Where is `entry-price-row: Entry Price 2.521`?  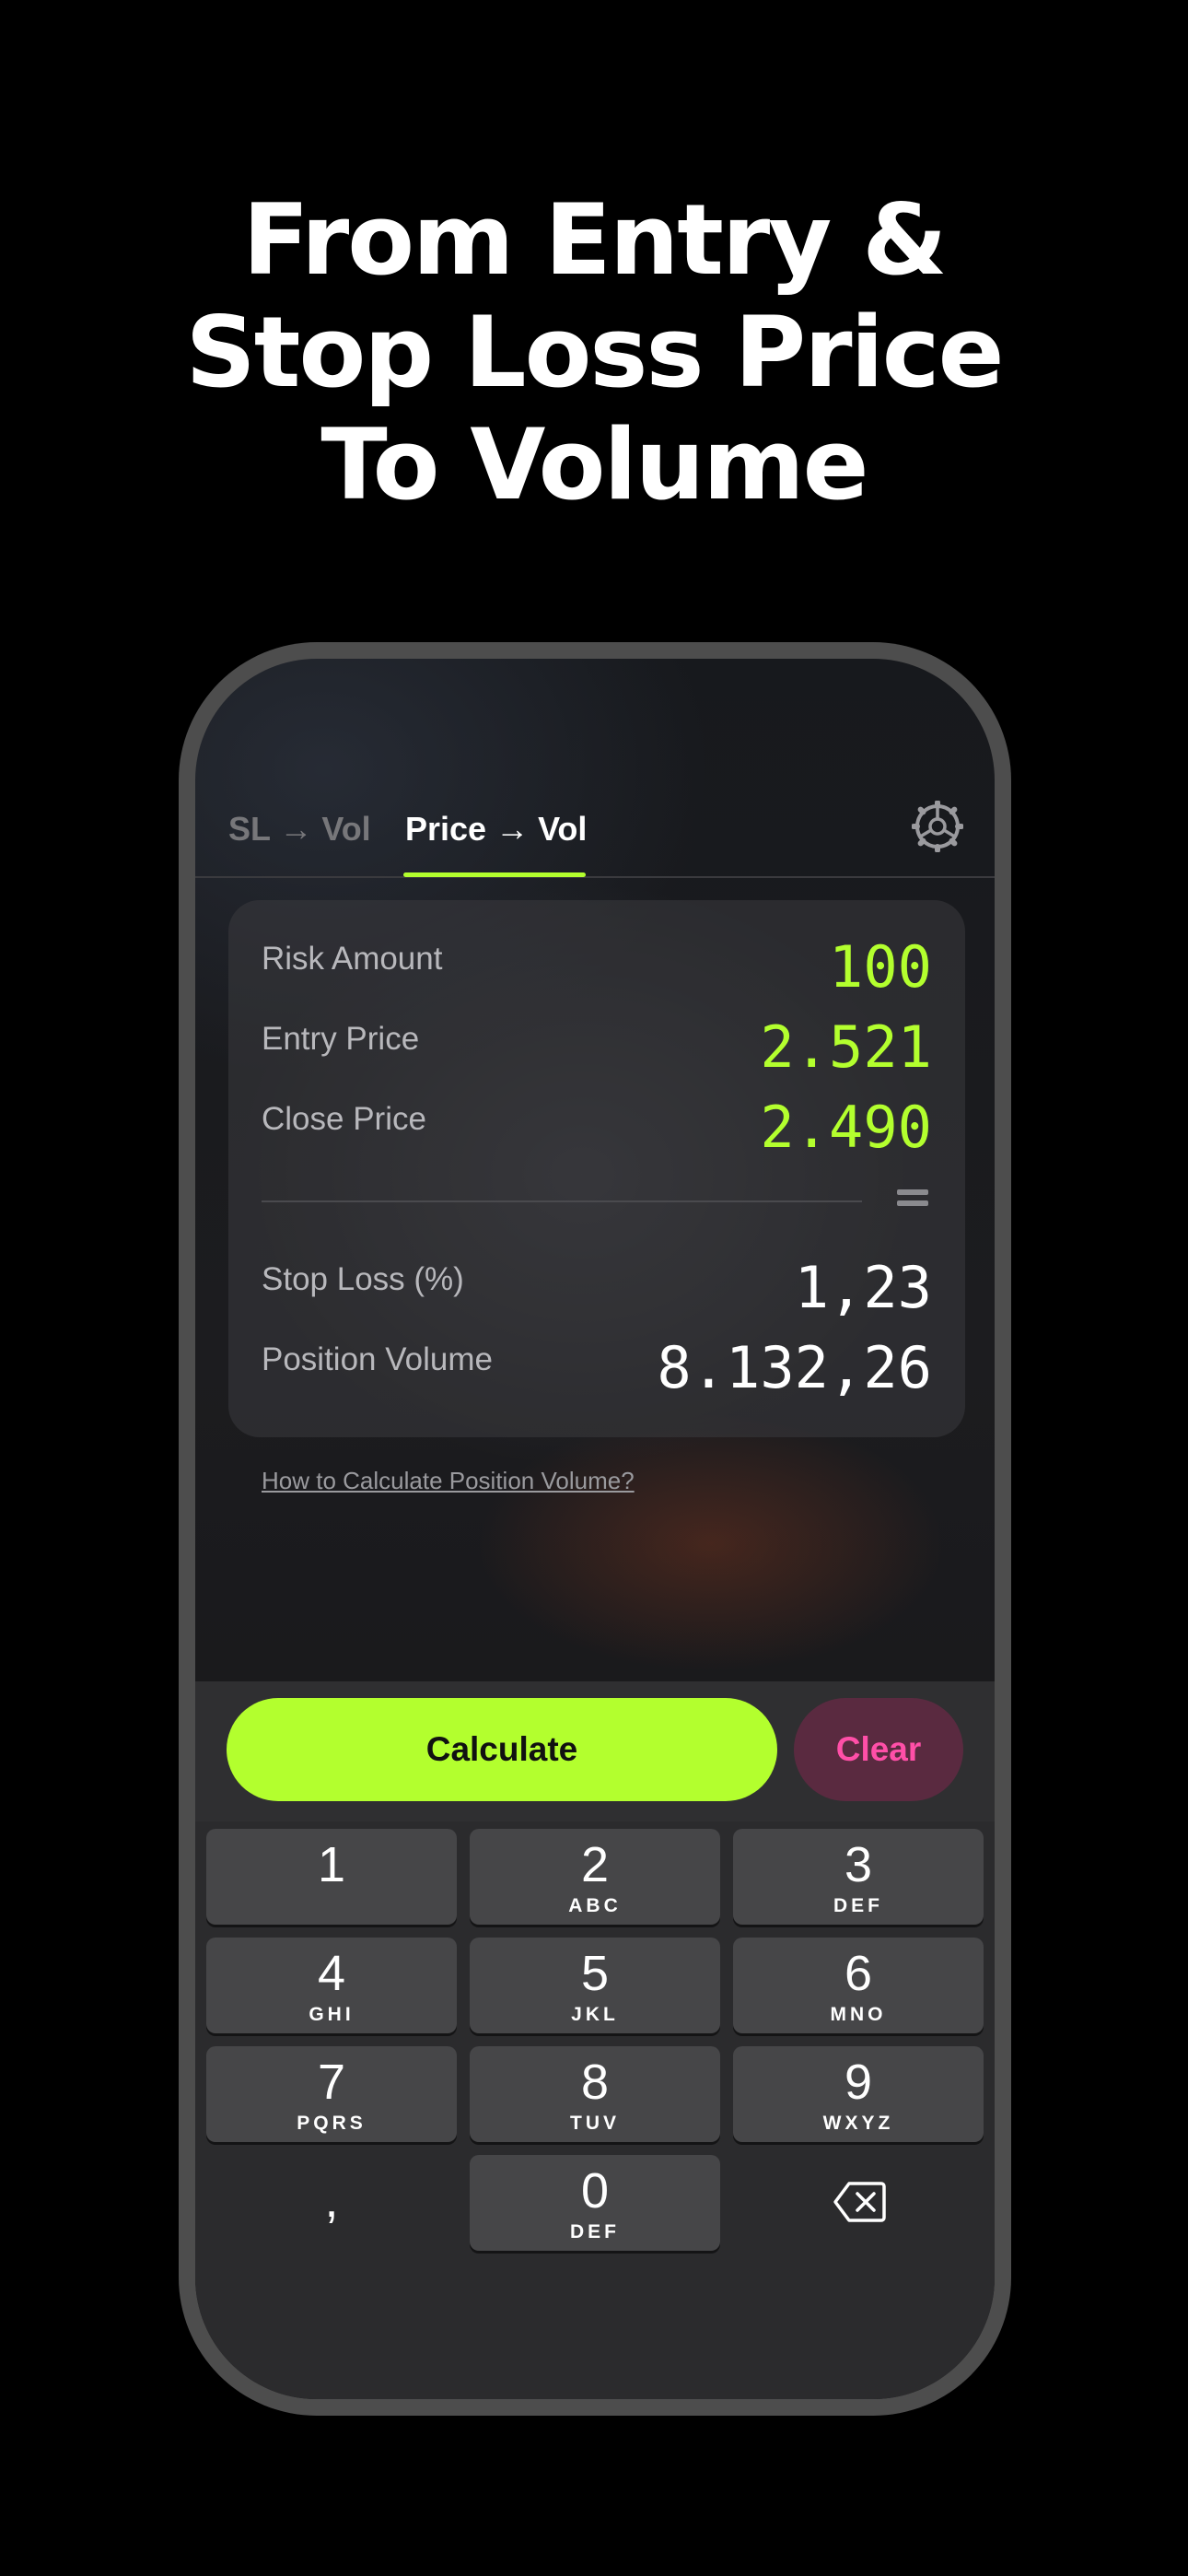
entry-price-row: Entry Price 2.521 is located at coordinates (597, 1047).